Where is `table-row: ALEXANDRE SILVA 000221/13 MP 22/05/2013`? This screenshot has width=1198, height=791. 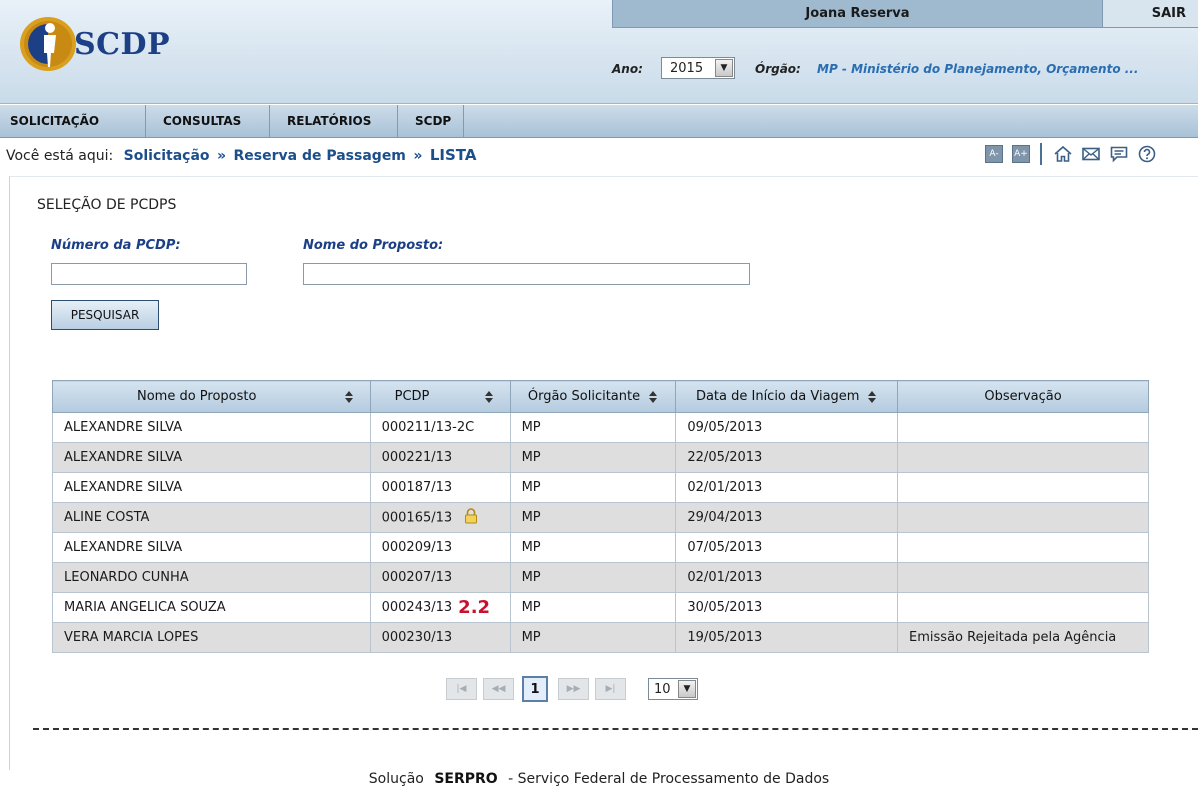
table-row: ALEXANDRE SILVA 000221/13 MP 22/05/2013 is located at coordinates (600, 457).